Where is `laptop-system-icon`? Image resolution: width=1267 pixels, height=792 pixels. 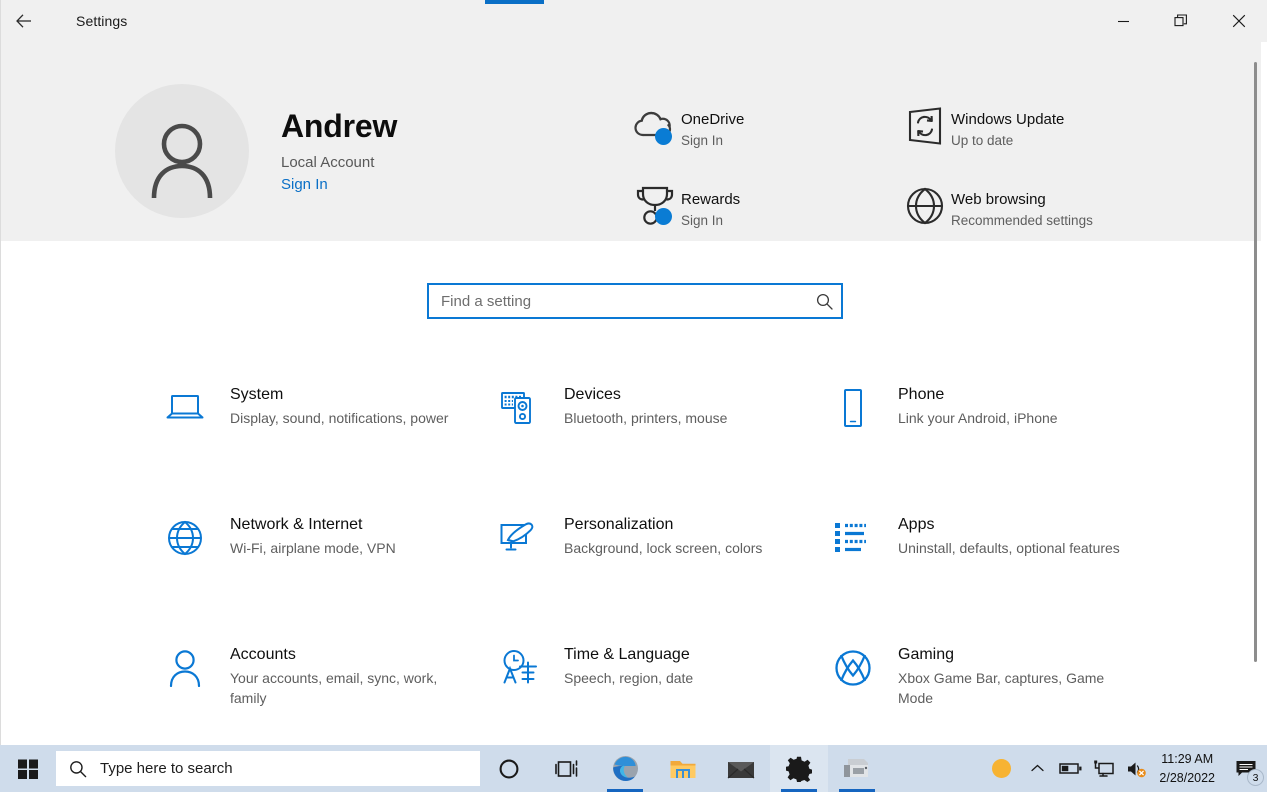
laptop-system-icon is located at coordinates (185, 408).